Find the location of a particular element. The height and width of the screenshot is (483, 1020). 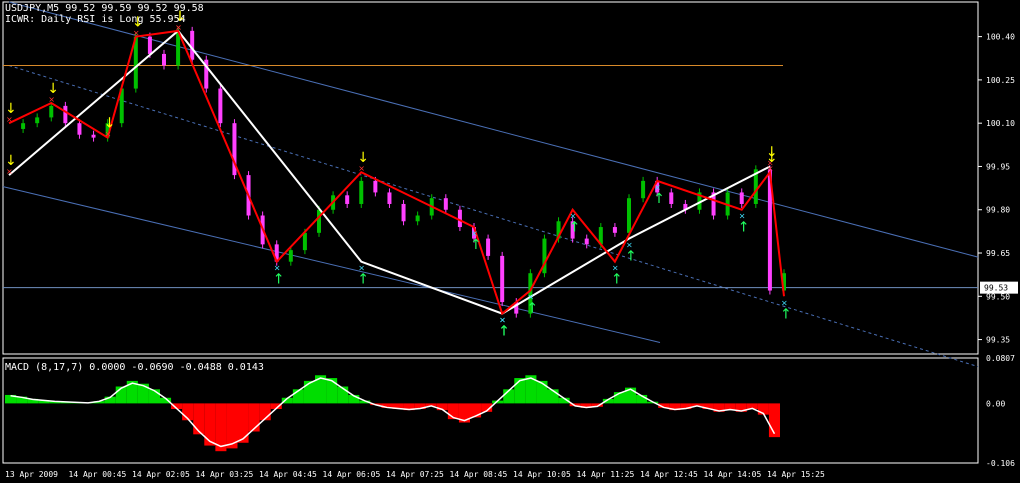

macd-y-tick-label: 0.00 is located at coordinates (995, 403).